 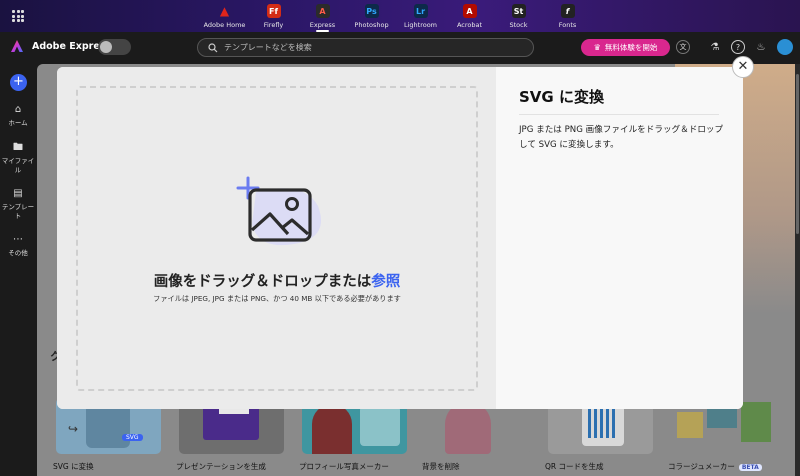 I want to click on card-label-text: コラージュメーカー, so click(x=701, y=466).